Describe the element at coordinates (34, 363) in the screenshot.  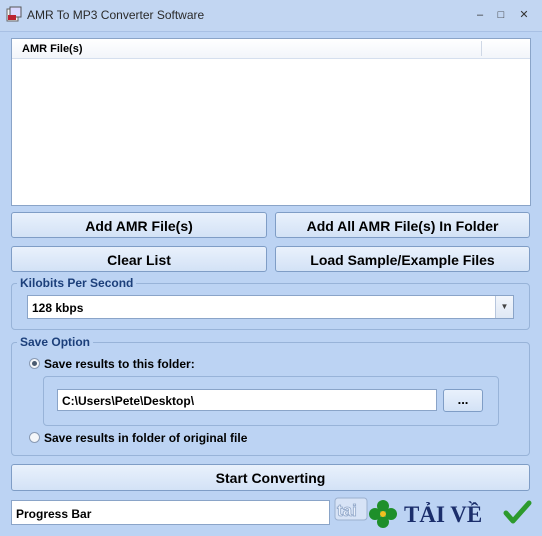
I see `save-to-folder-radio` at that location.